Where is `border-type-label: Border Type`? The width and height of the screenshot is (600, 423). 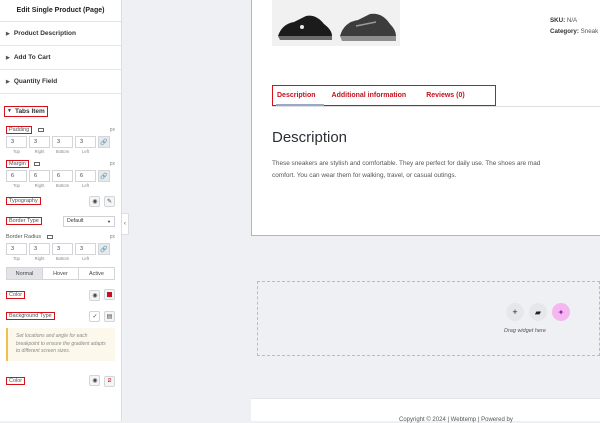
border-type-label: Border Type is located at coordinates (24, 221).